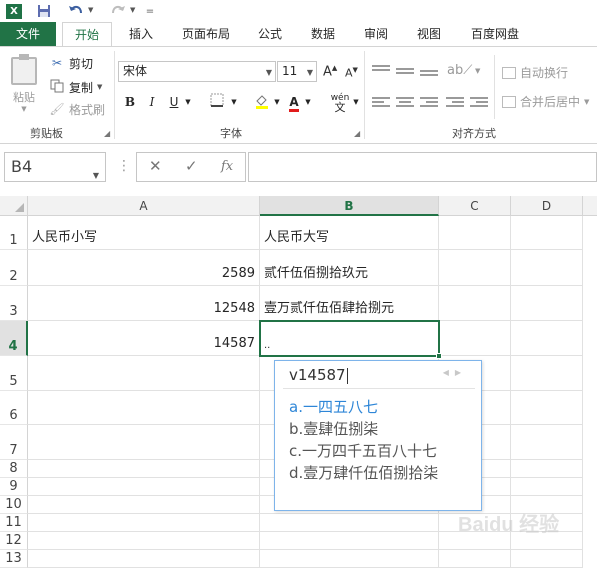 Image resolution: width=597 pixels, height=570 pixels. Describe the element at coordinates (495, 34) in the screenshot. I see `tab-baidu-netdisk: 百度网盘` at that location.